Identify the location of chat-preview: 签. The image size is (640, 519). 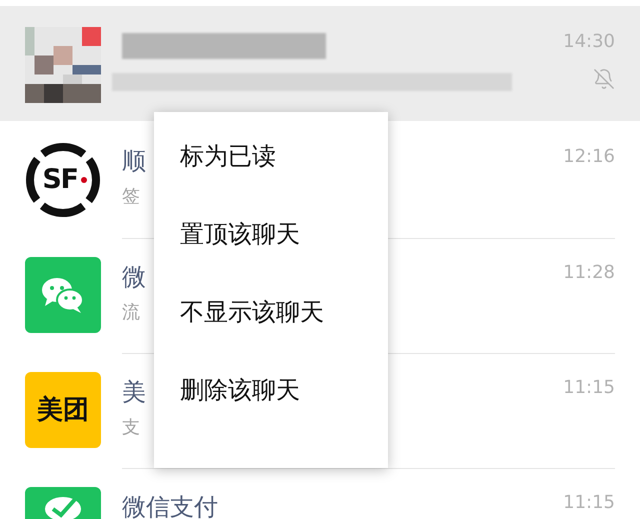
(131, 197).